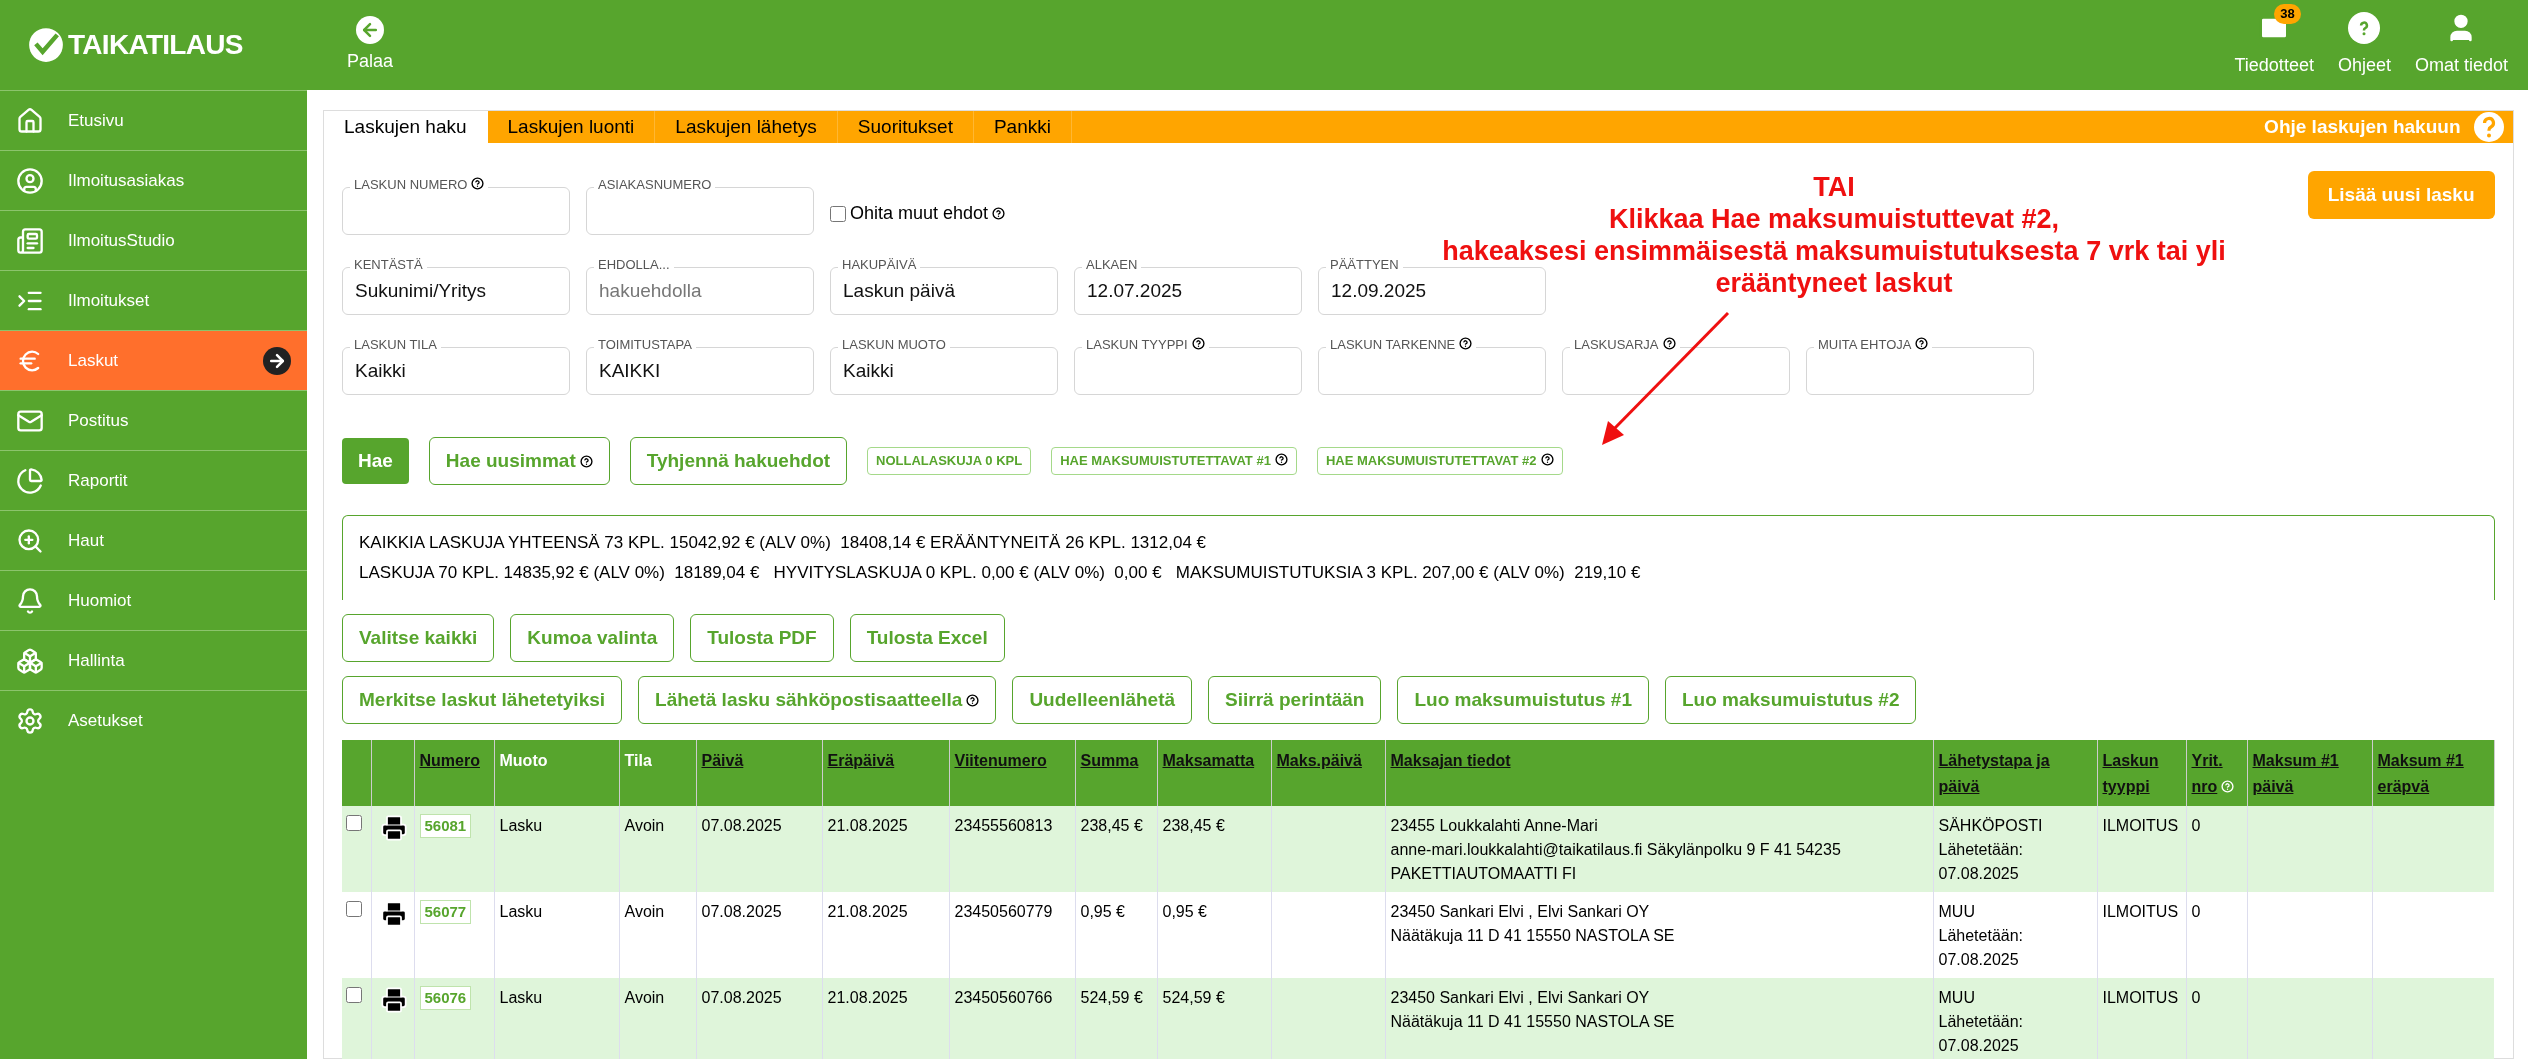  What do you see at coordinates (885, 1018) in the screenshot?
I see `table-cell: 21.08.2025` at bounding box center [885, 1018].